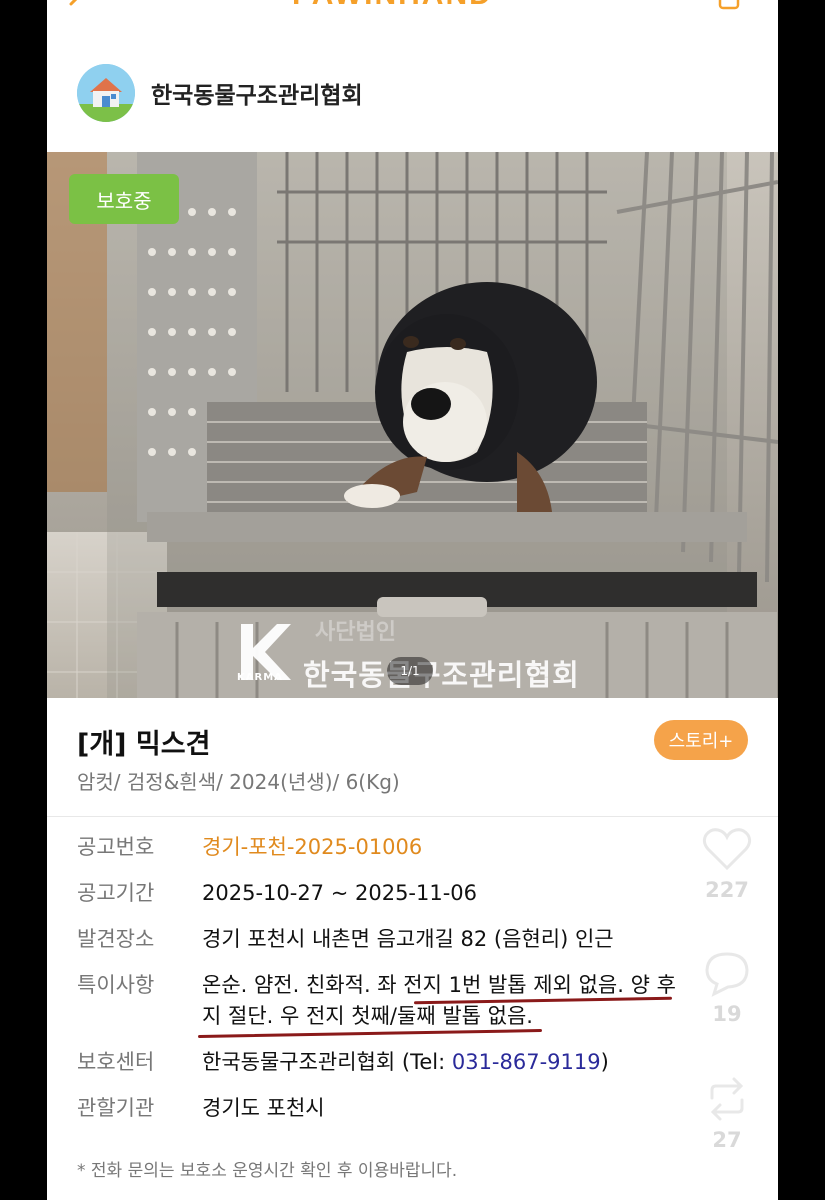  What do you see at coordinates (727, 974) in the screenshot?
I see `comment-icon` at bounding box center [727, 974].